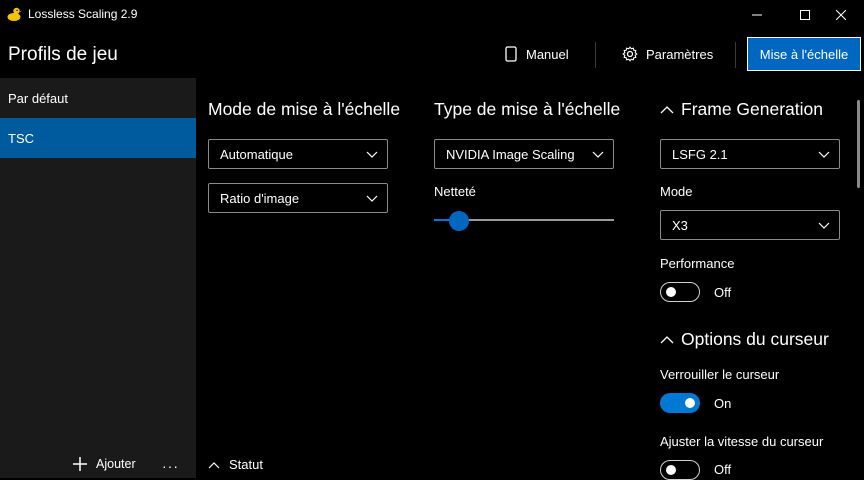 The height and width of the screenshot is (480, 864). Describe the element at coordinates (170, 466) in the screenshot. I see `more-options-button: ···` at that location.